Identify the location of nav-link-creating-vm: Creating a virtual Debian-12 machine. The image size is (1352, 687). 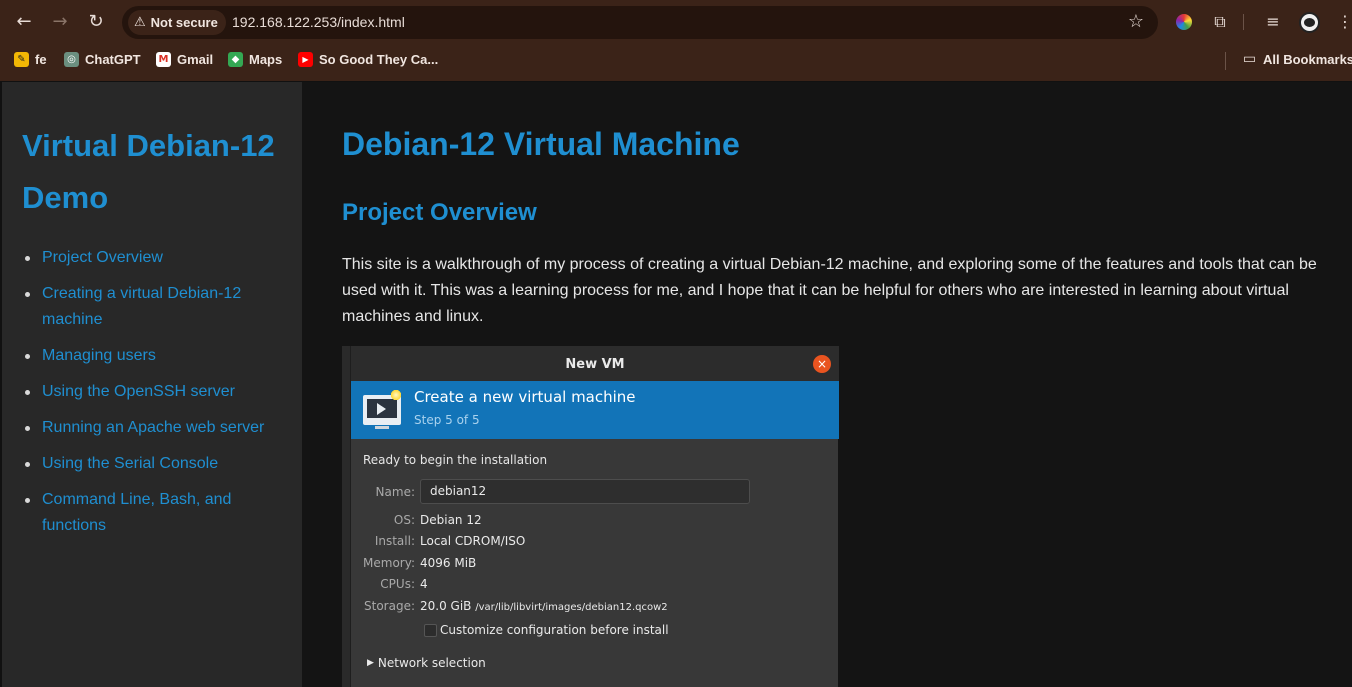
(148, 307).